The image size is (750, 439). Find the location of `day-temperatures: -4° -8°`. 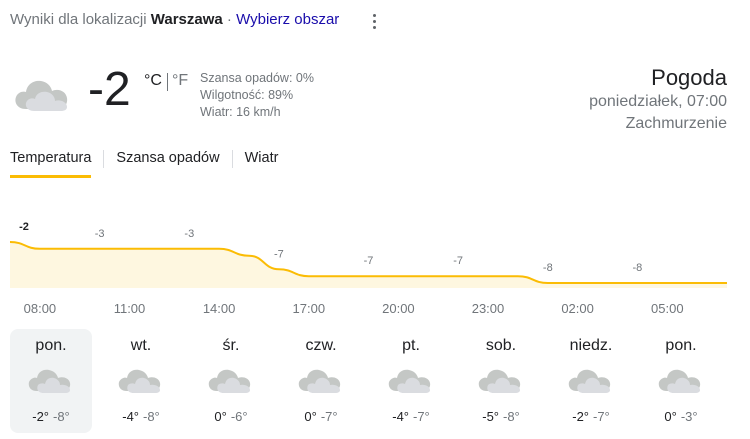

day-temperatures: -4° -8° is located at coordinates (141, 416).